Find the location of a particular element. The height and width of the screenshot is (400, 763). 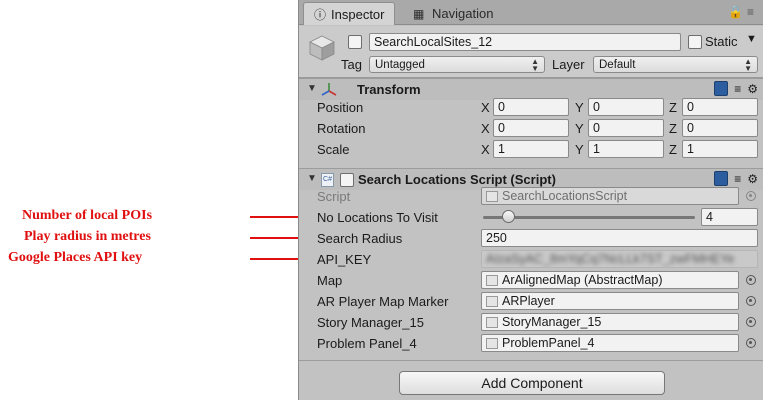

annotation-label: Play radius in metres is located at coordinates (87, 236).